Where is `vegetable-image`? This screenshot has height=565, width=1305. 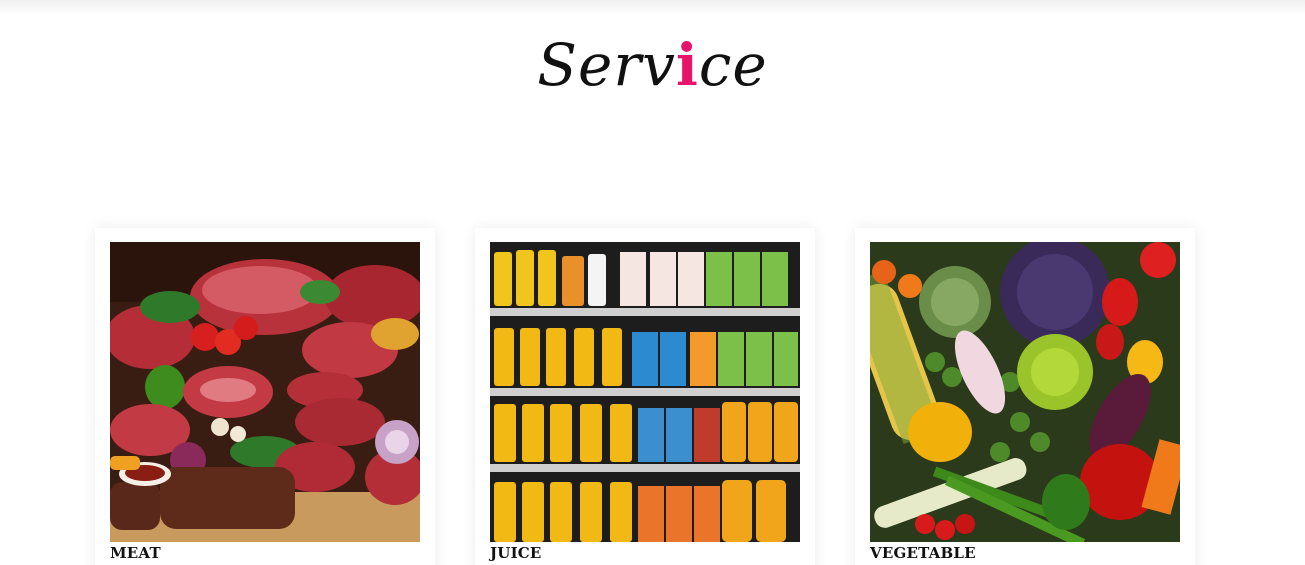 vegetable-image is located at coordinates (1025, 392).